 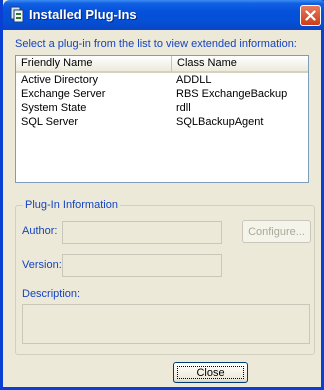 I want to click on focus-rectangle, so click(x=210, y=372).